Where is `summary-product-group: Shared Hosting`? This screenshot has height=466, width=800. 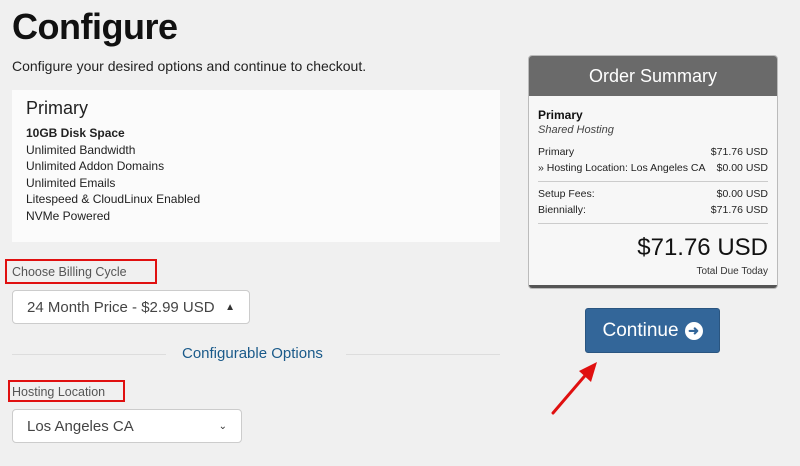
summary-product-group: Shared Hosting is located at coordinates (576, 130).